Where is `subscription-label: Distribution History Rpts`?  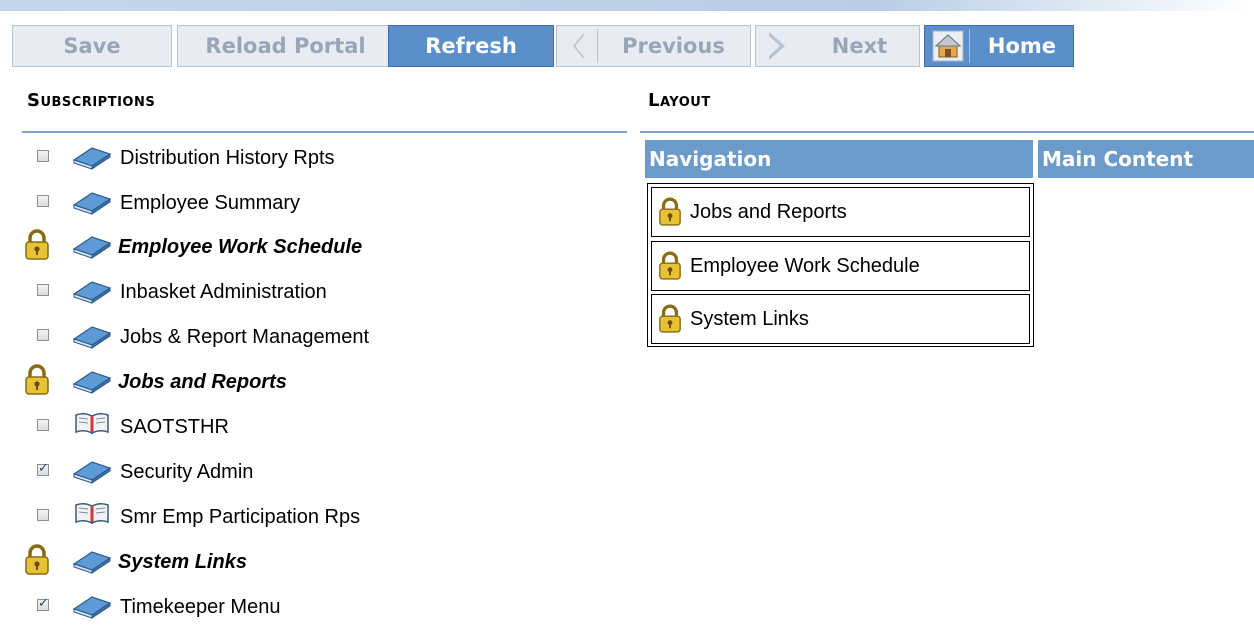 subscription-label: Distribution History Rpts is located at coordinates (227, 157).